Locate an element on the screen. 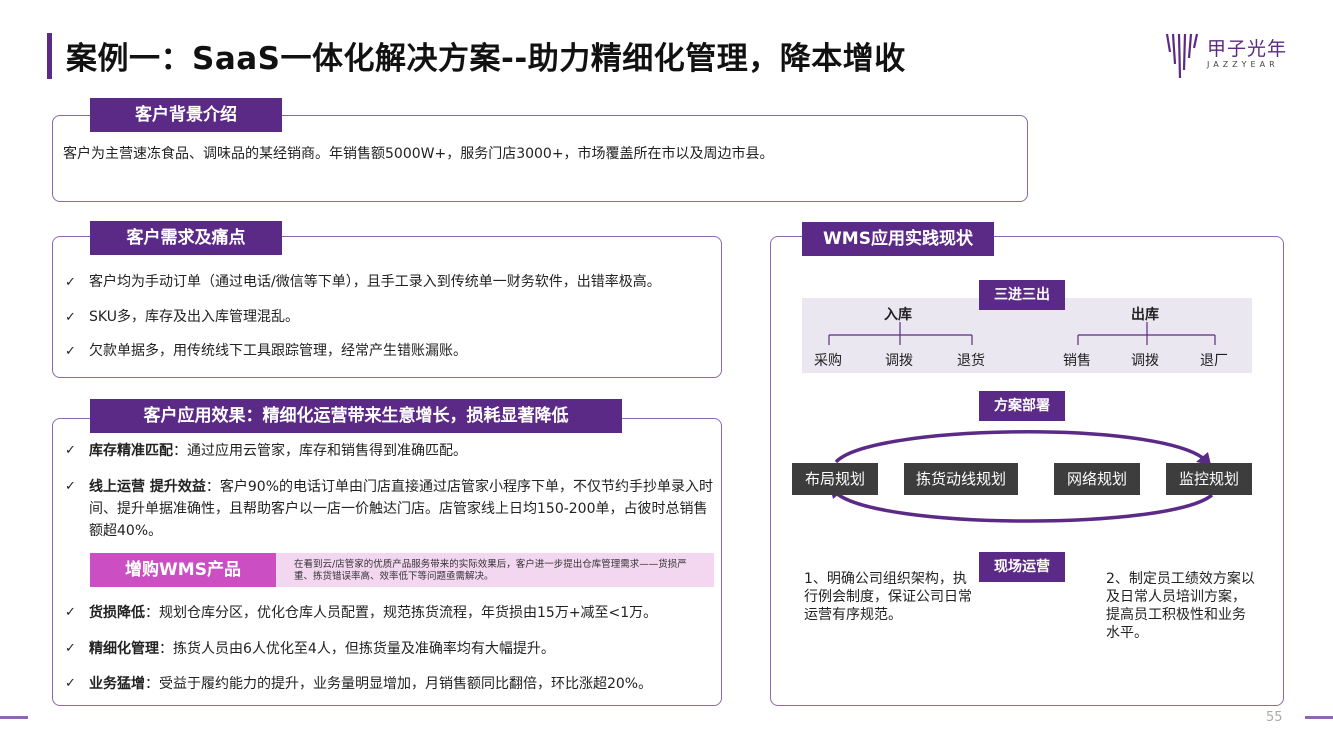  outbound-item: 调拨 is located at coordinates (1145, 361).